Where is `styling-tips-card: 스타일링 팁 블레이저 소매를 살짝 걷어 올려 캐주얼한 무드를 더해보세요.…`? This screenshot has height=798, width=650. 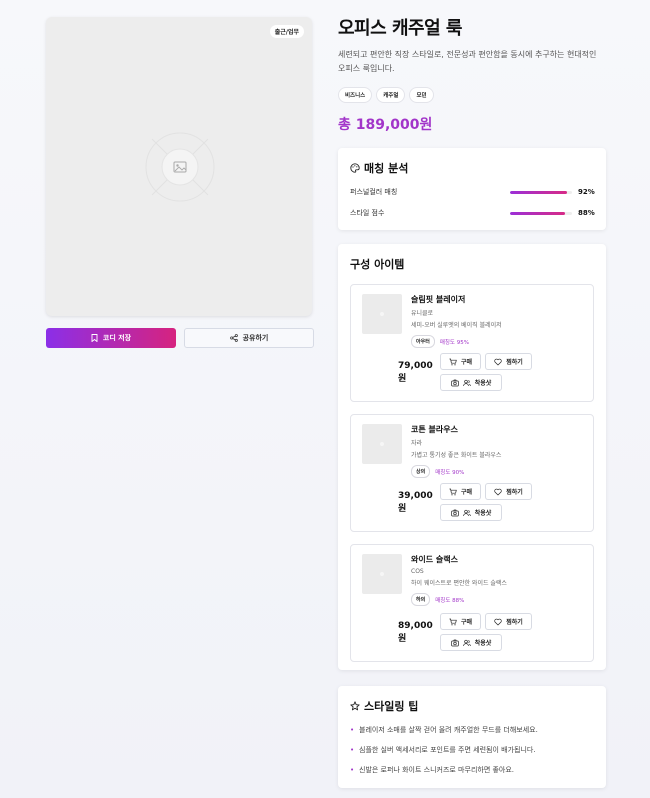 styling-tips-card: 스타일링 팁 블레이저 소매를 살짝 걷어 올려 캐주얼한 무드를 더해보세요.… is located at coordinates (472, 737).